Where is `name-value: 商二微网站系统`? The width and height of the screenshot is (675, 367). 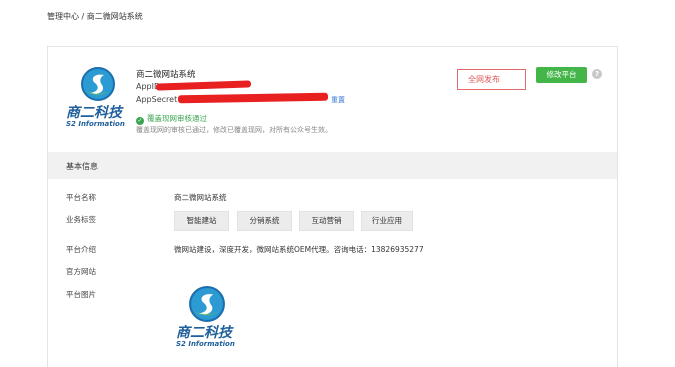 name-value: 商二微网站系统 is located at coordinates (200, 197).